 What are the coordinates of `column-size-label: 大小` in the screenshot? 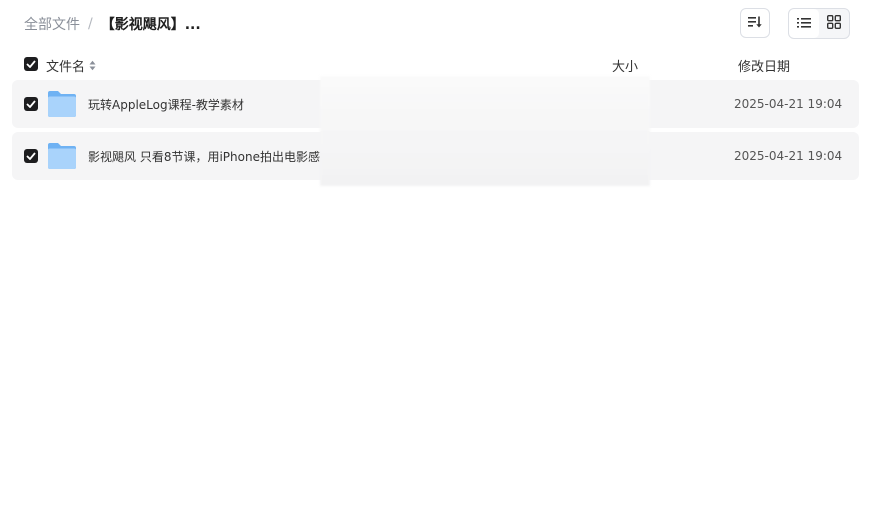 It's located at (625, 65).